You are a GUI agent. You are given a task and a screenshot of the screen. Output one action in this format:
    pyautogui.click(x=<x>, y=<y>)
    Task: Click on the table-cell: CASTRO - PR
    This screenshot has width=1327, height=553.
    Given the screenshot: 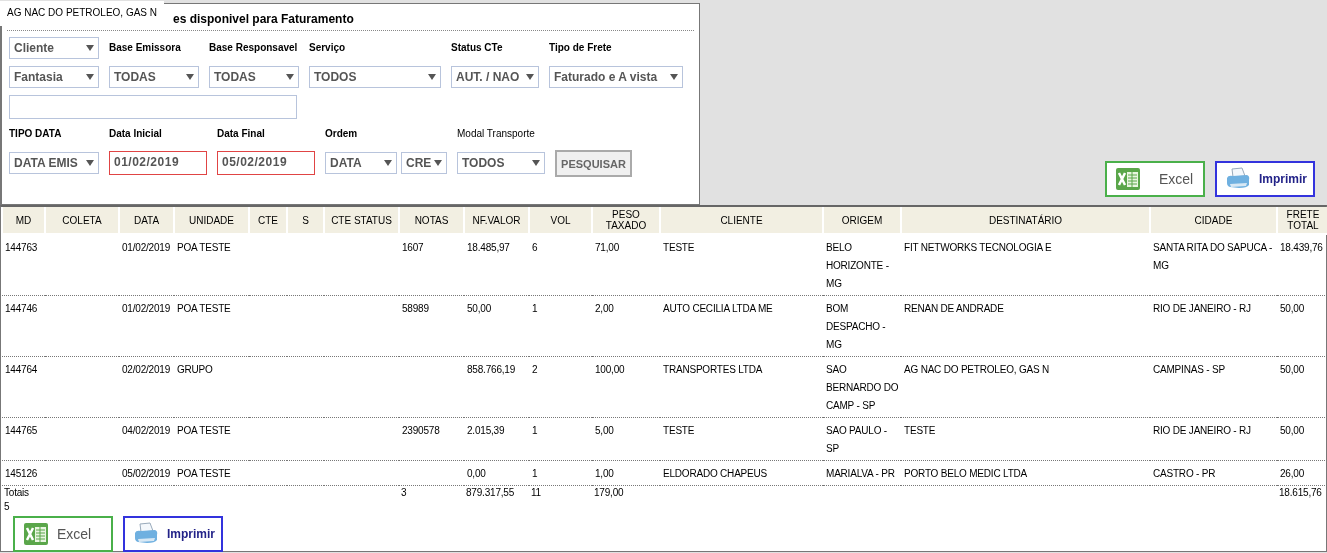 What is the action you would take?
    pyautogui.click(x=1184, y=473)
    